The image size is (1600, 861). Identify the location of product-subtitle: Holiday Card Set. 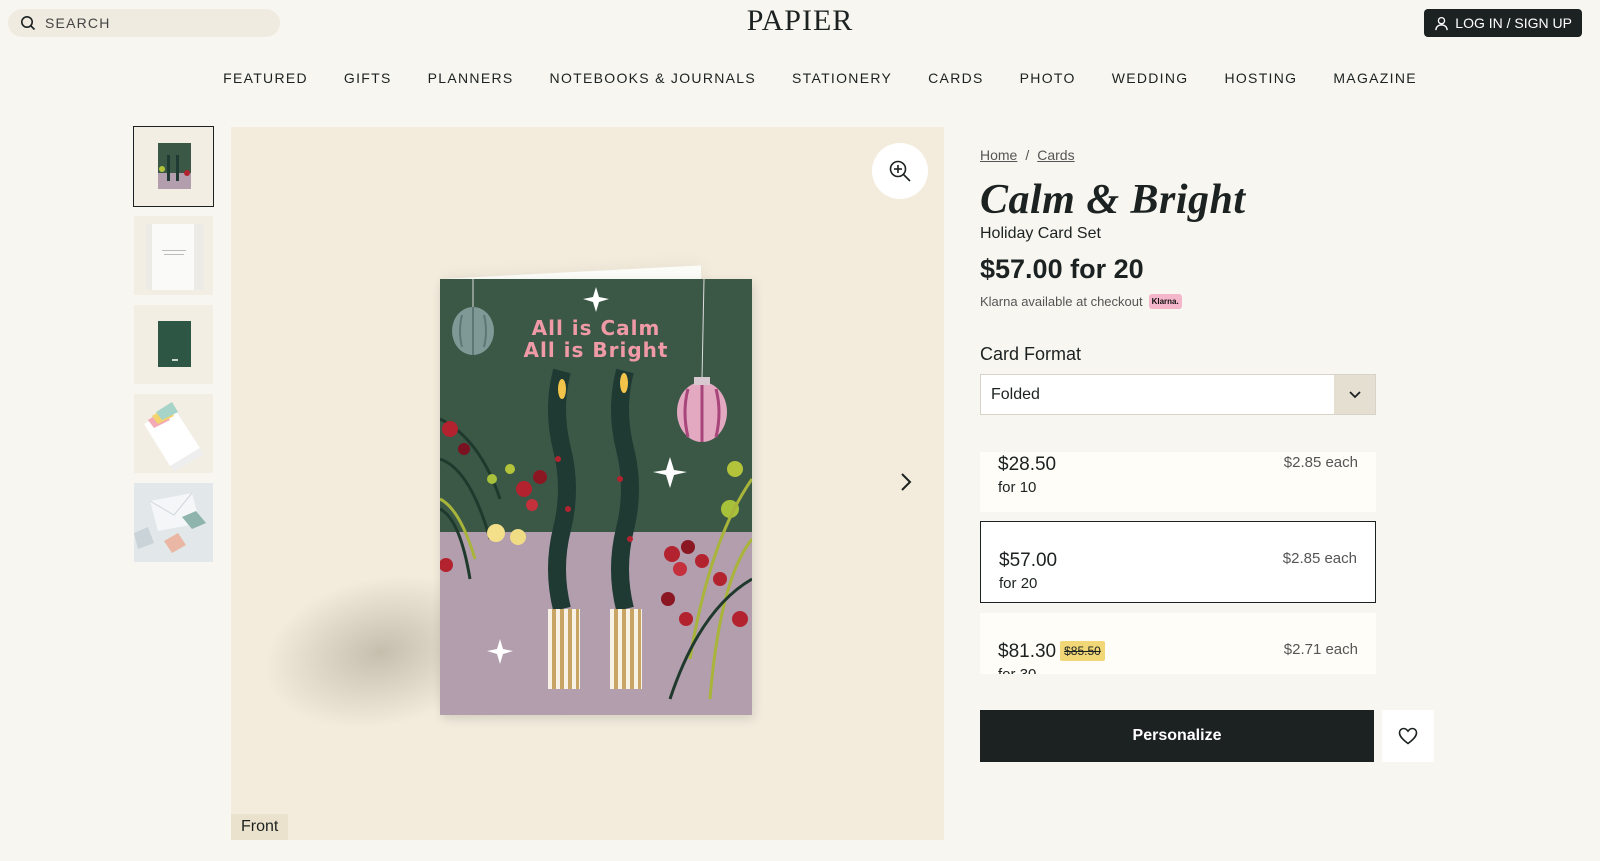
(1040, 233).